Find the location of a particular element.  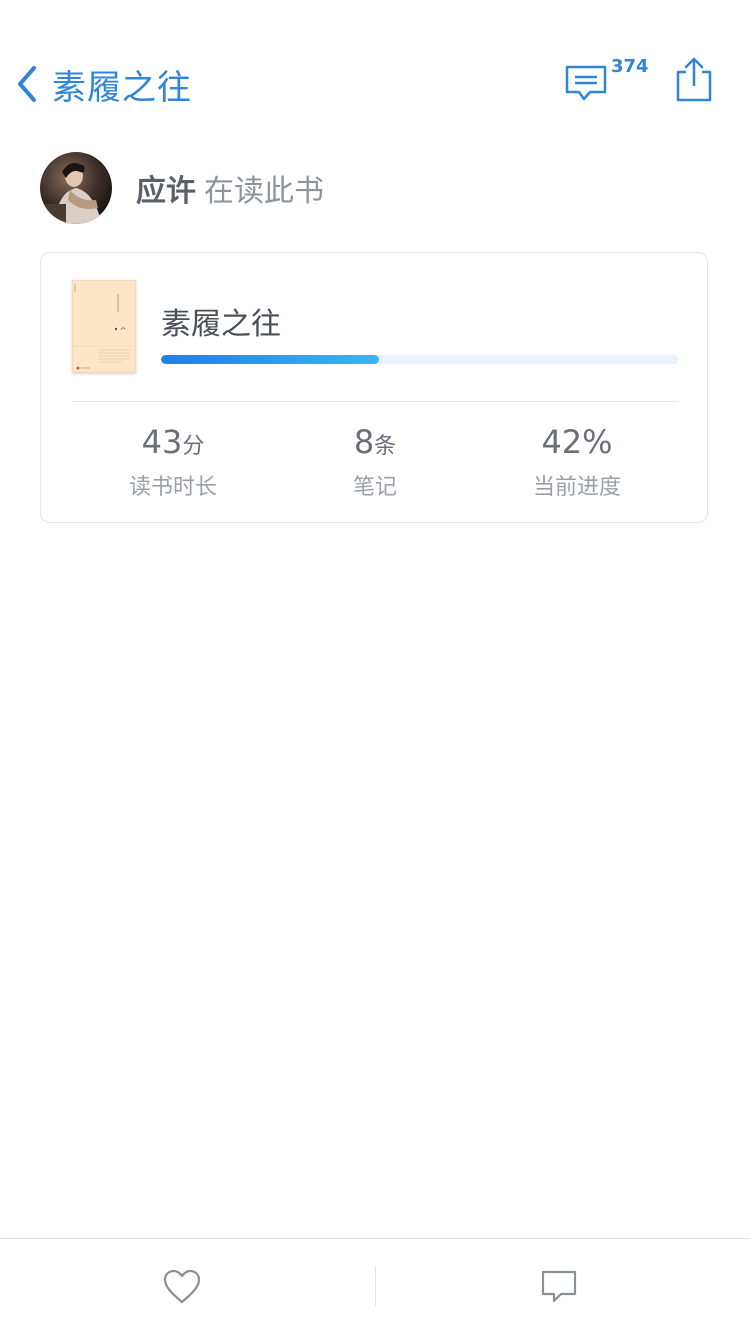

comments-button: 374 is located at coordinates (605, 82).